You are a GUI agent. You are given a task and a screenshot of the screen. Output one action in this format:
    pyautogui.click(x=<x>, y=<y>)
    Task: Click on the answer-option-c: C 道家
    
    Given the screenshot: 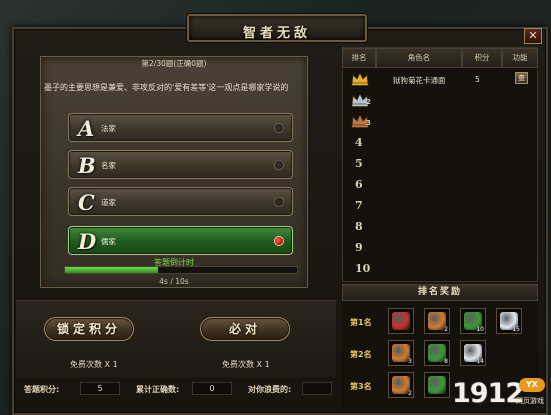 What is the action you would take?
    pyautogui.click(x=180, y=201)
    